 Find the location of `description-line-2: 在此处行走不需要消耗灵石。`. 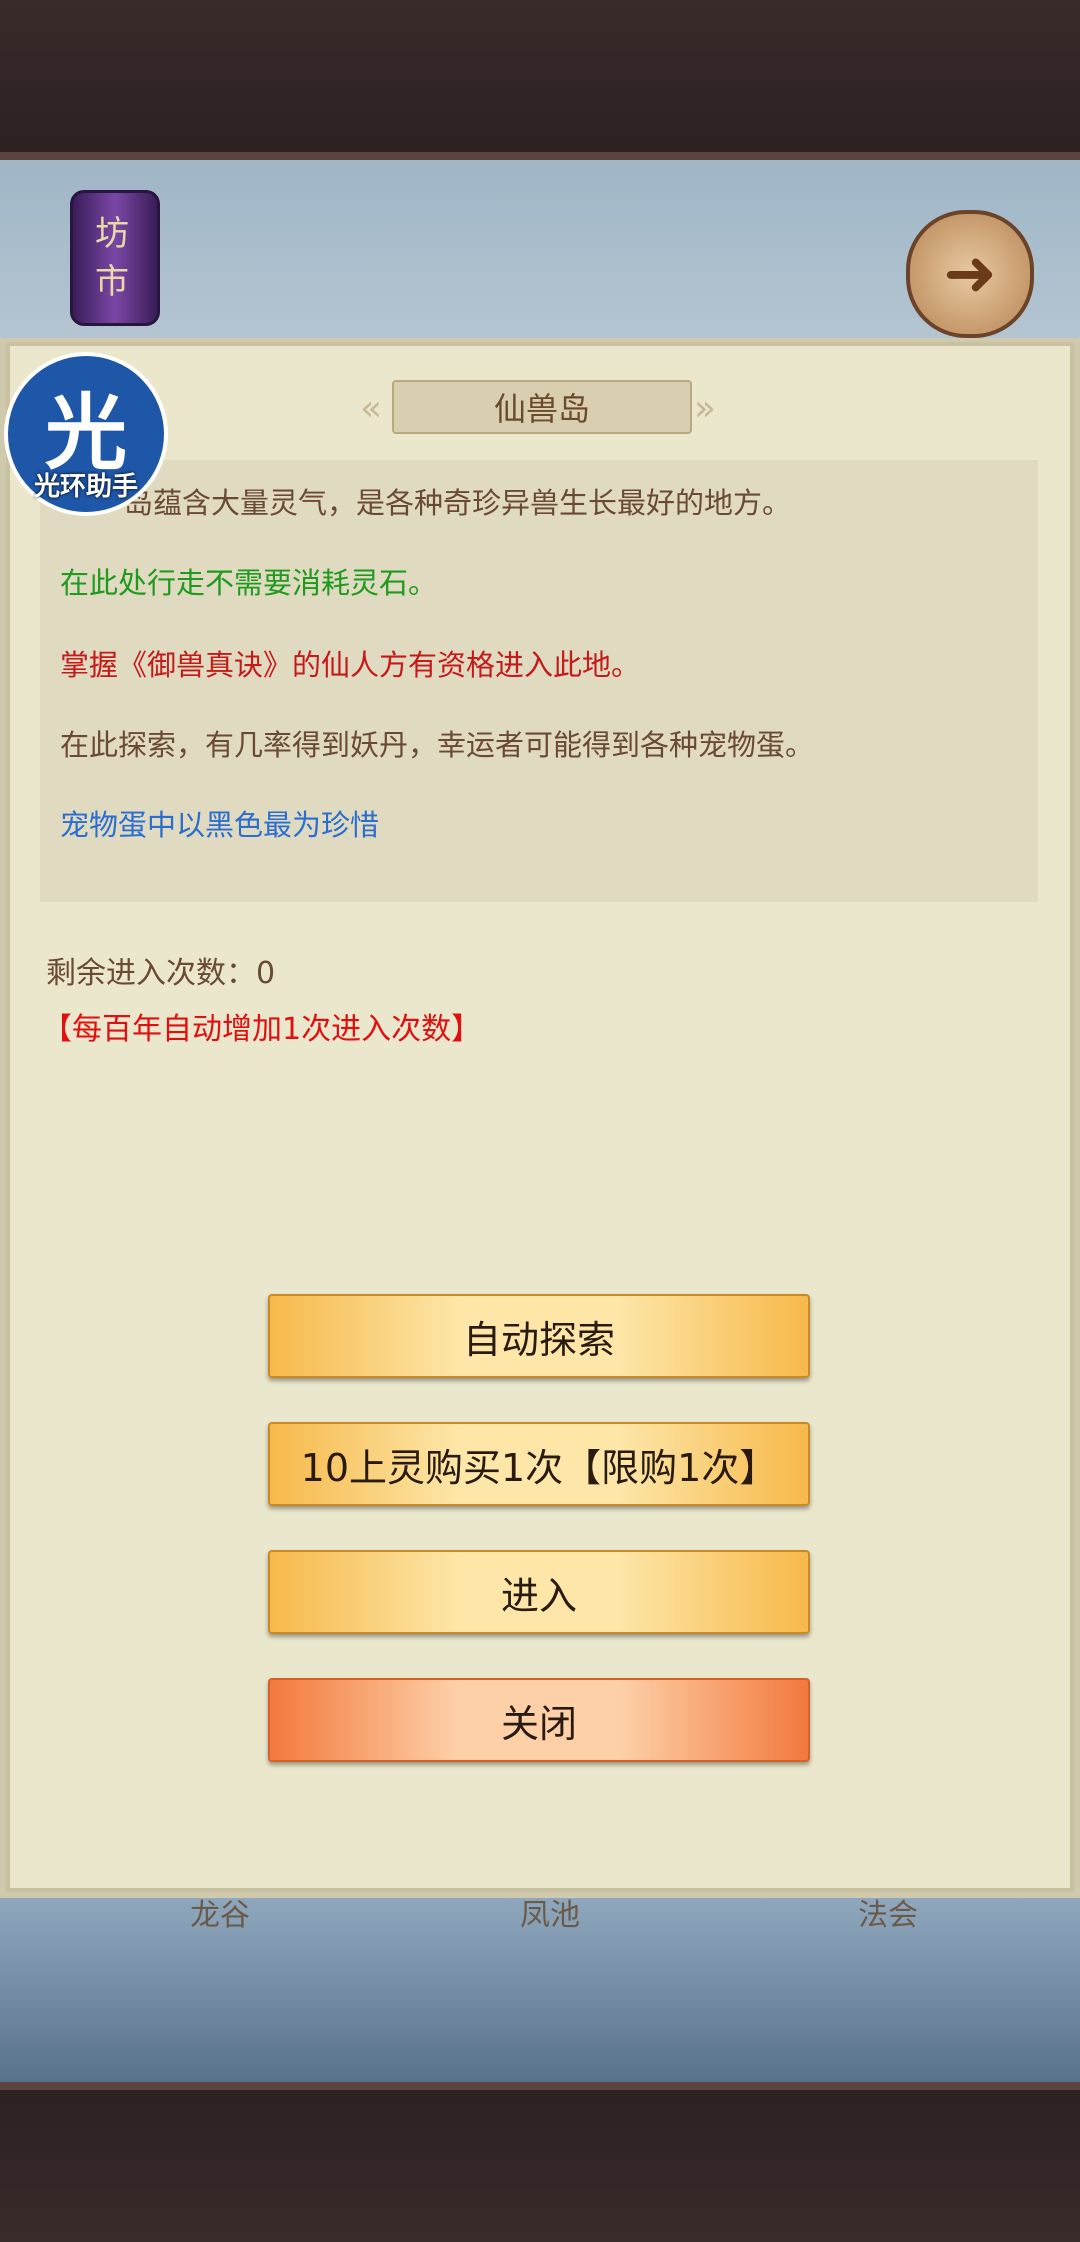

description-line-2: 在此处行走不需要消耗灵石。 is located at coordinates (249, 583).